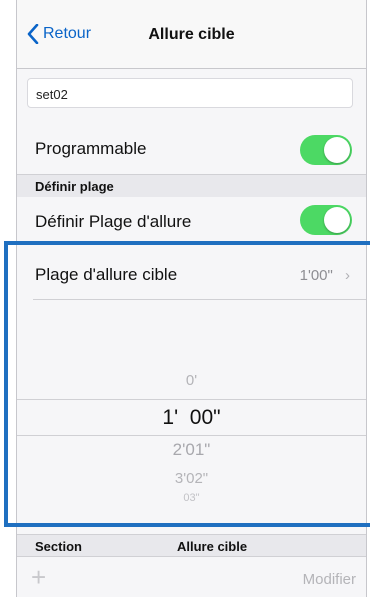 Image resolution: width=370 pixels, height=597 pixels. What do you see at coordinates (191, 399) in the screenshot?
I see `picker-selection-top-line` at bounding box center [191, 399].